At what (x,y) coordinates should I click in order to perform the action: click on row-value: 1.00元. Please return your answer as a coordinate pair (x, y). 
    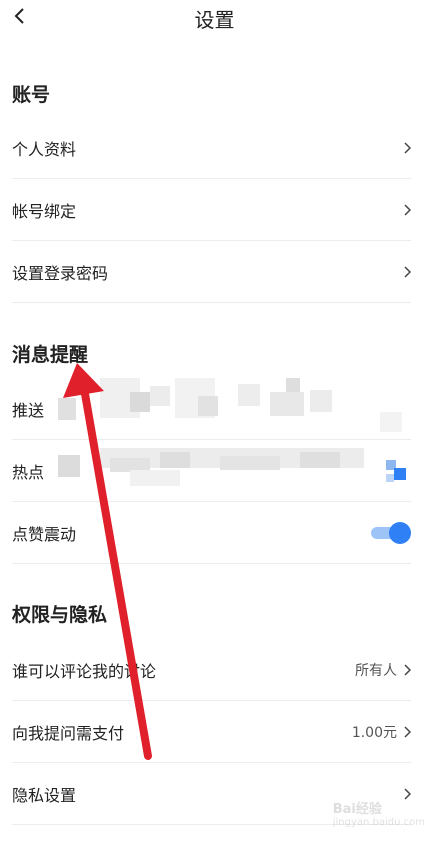
    Looking at the image, I should click on (374, 733).